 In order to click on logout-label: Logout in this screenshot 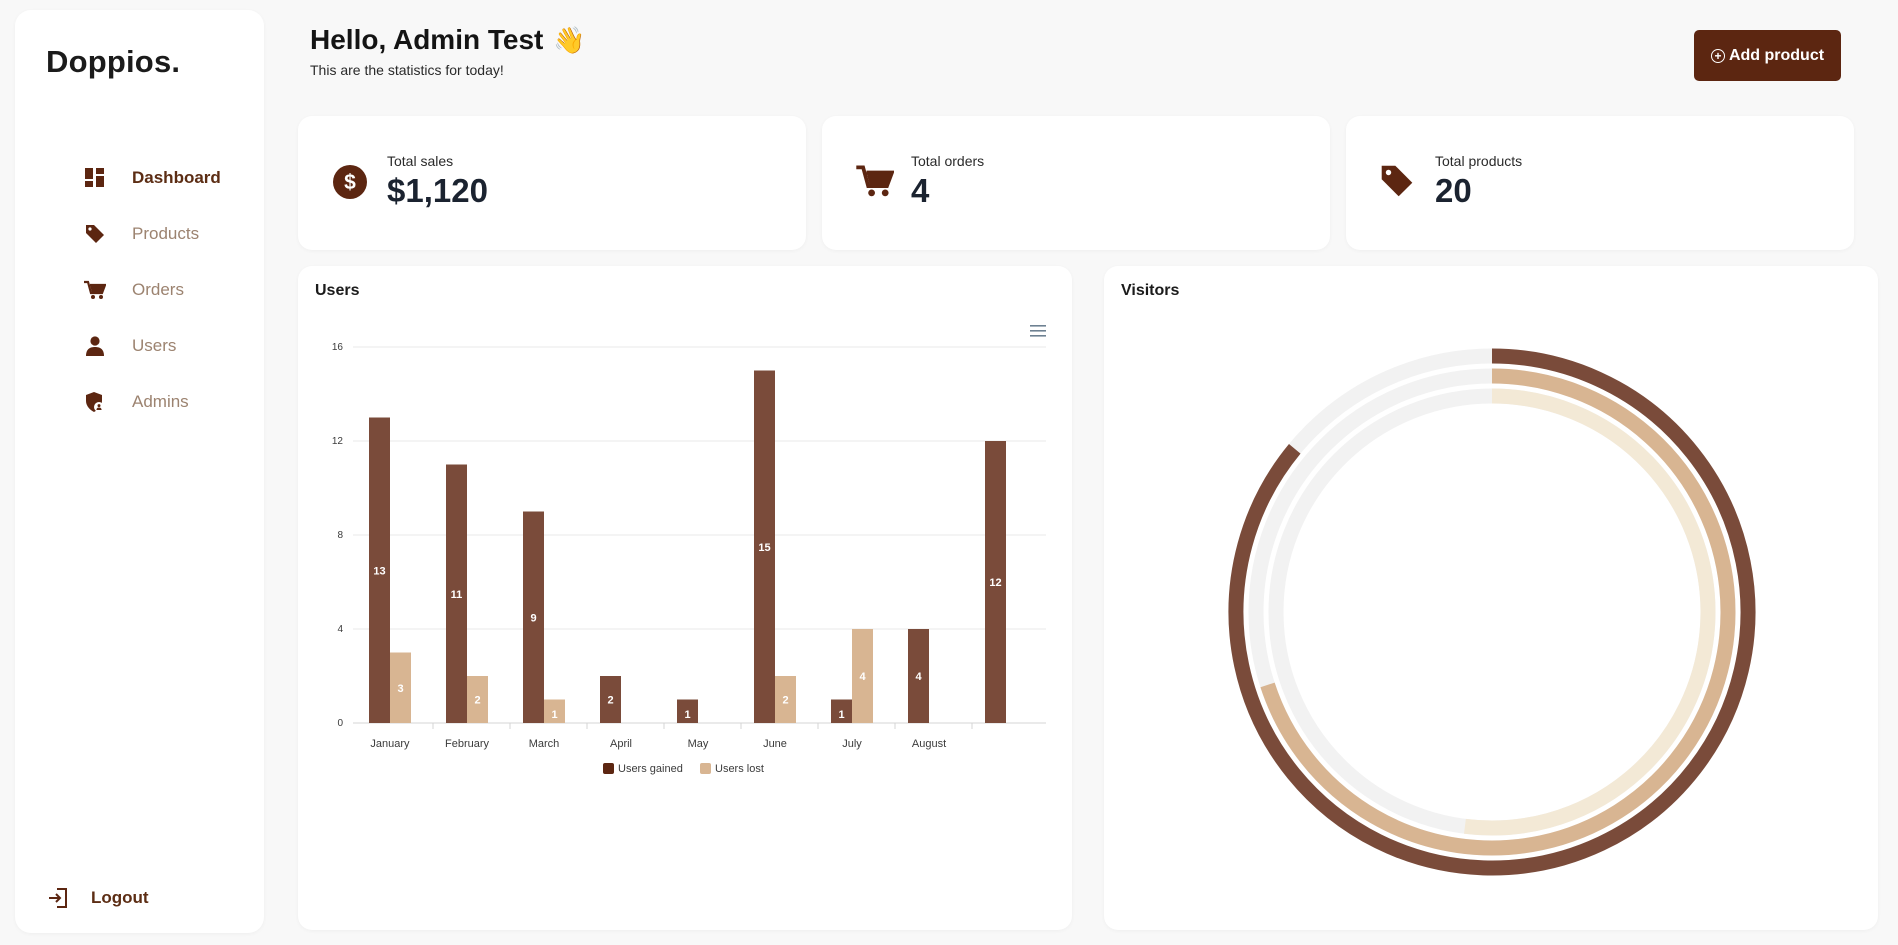, I will do `click(120, 897)`.